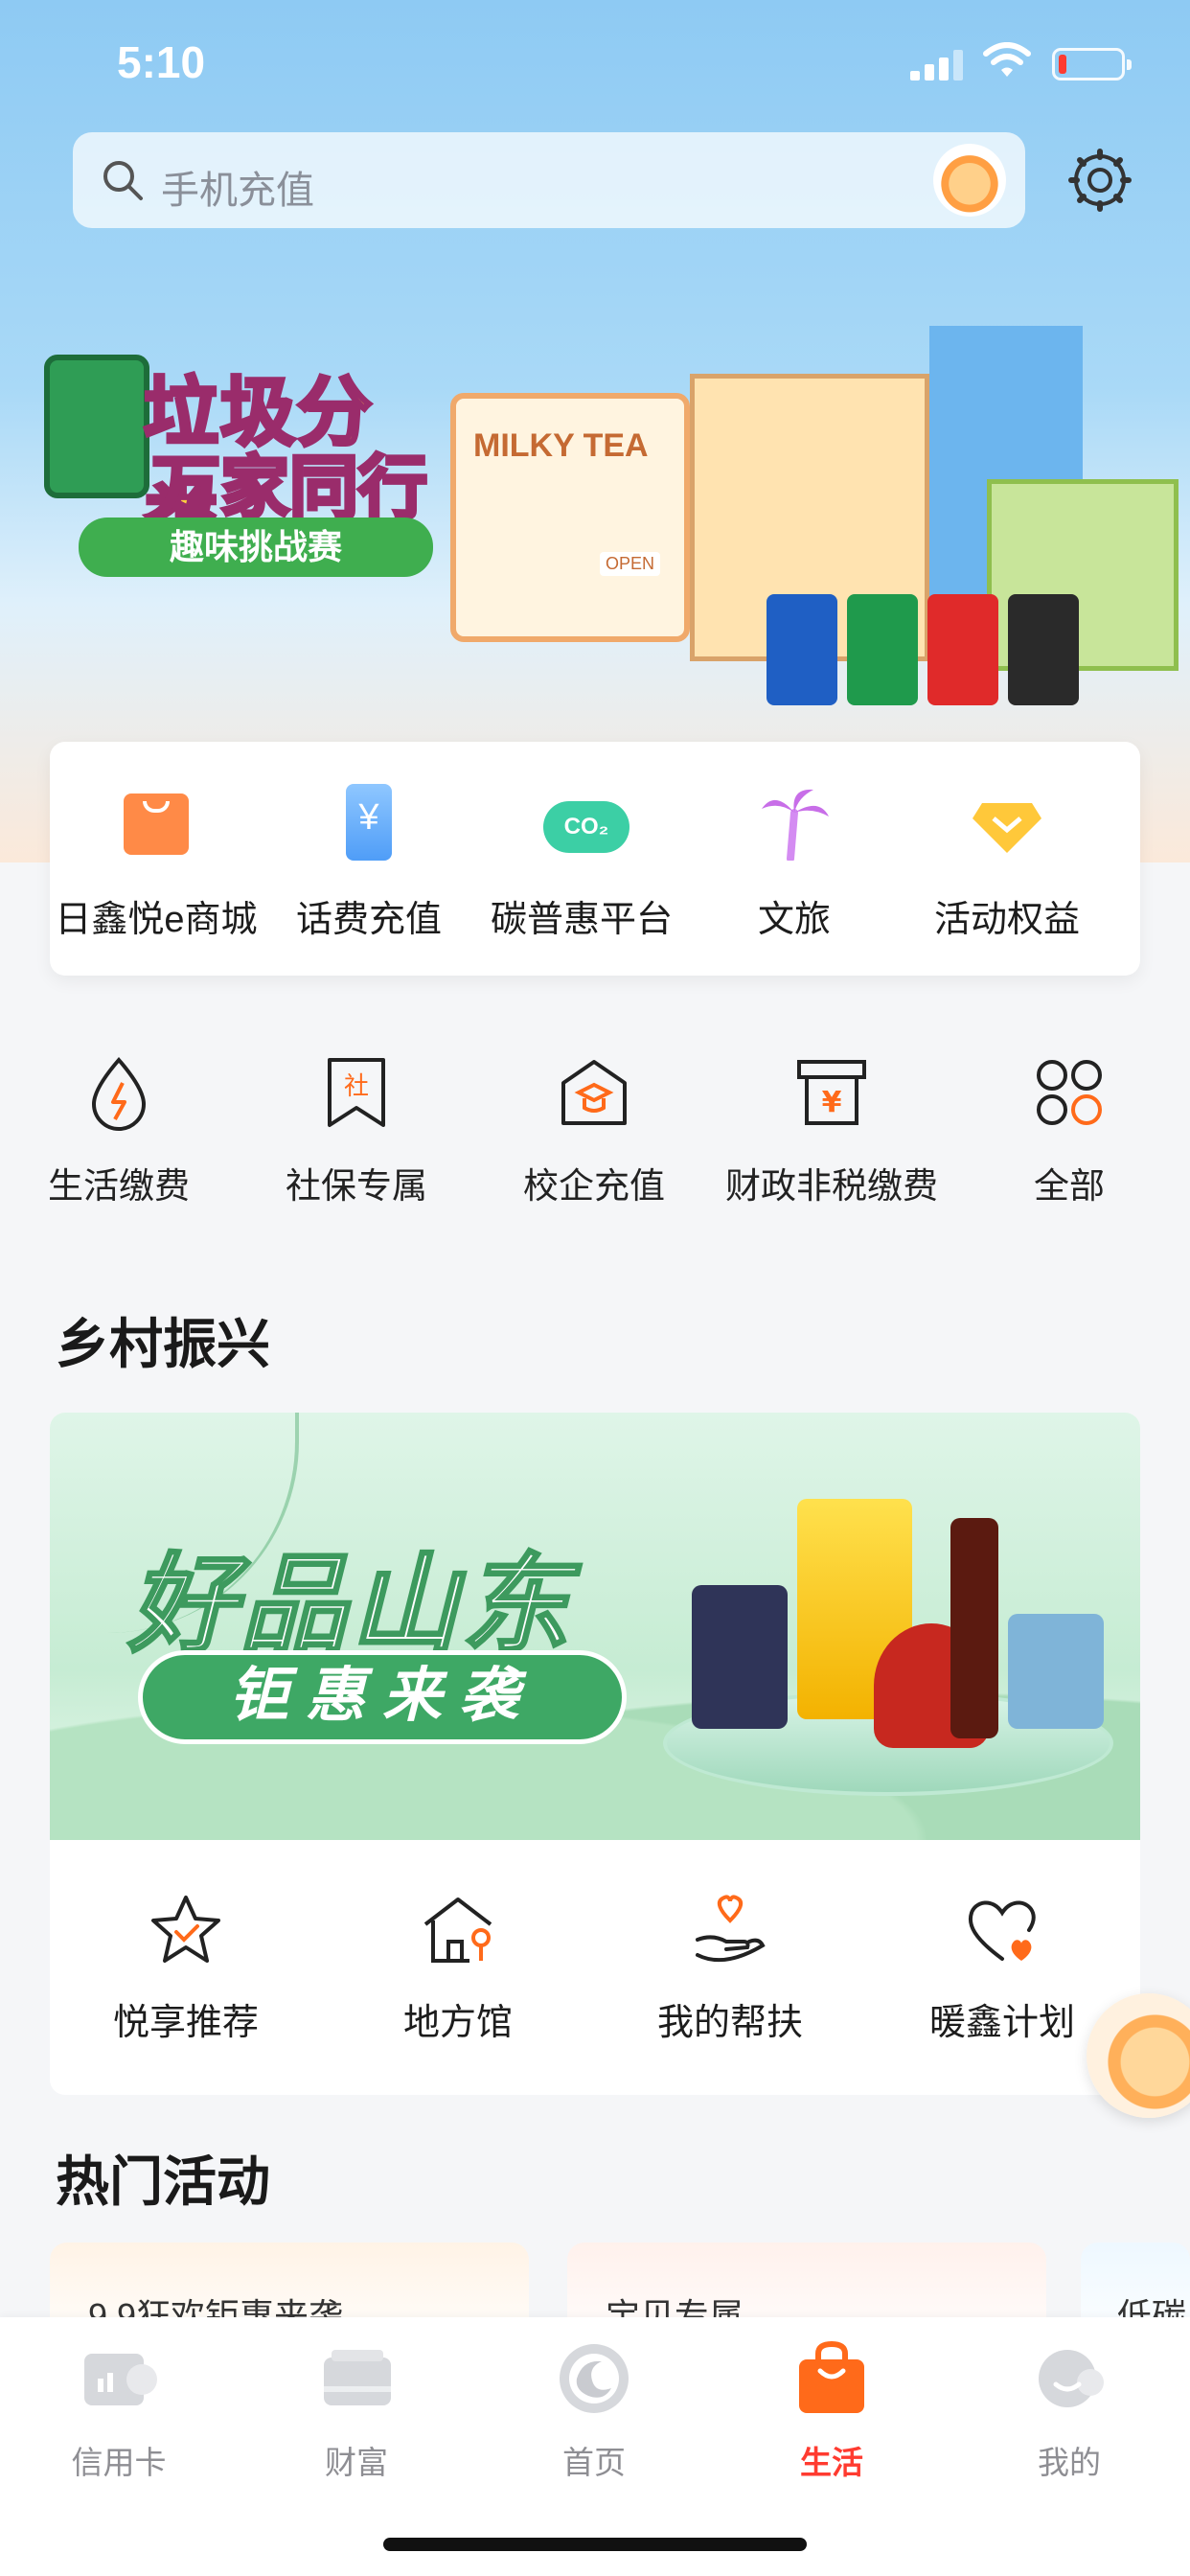 This screenshot has height=2576, width=1190. I want to click on service-item-label: 校企充值, so click(594, 1186).